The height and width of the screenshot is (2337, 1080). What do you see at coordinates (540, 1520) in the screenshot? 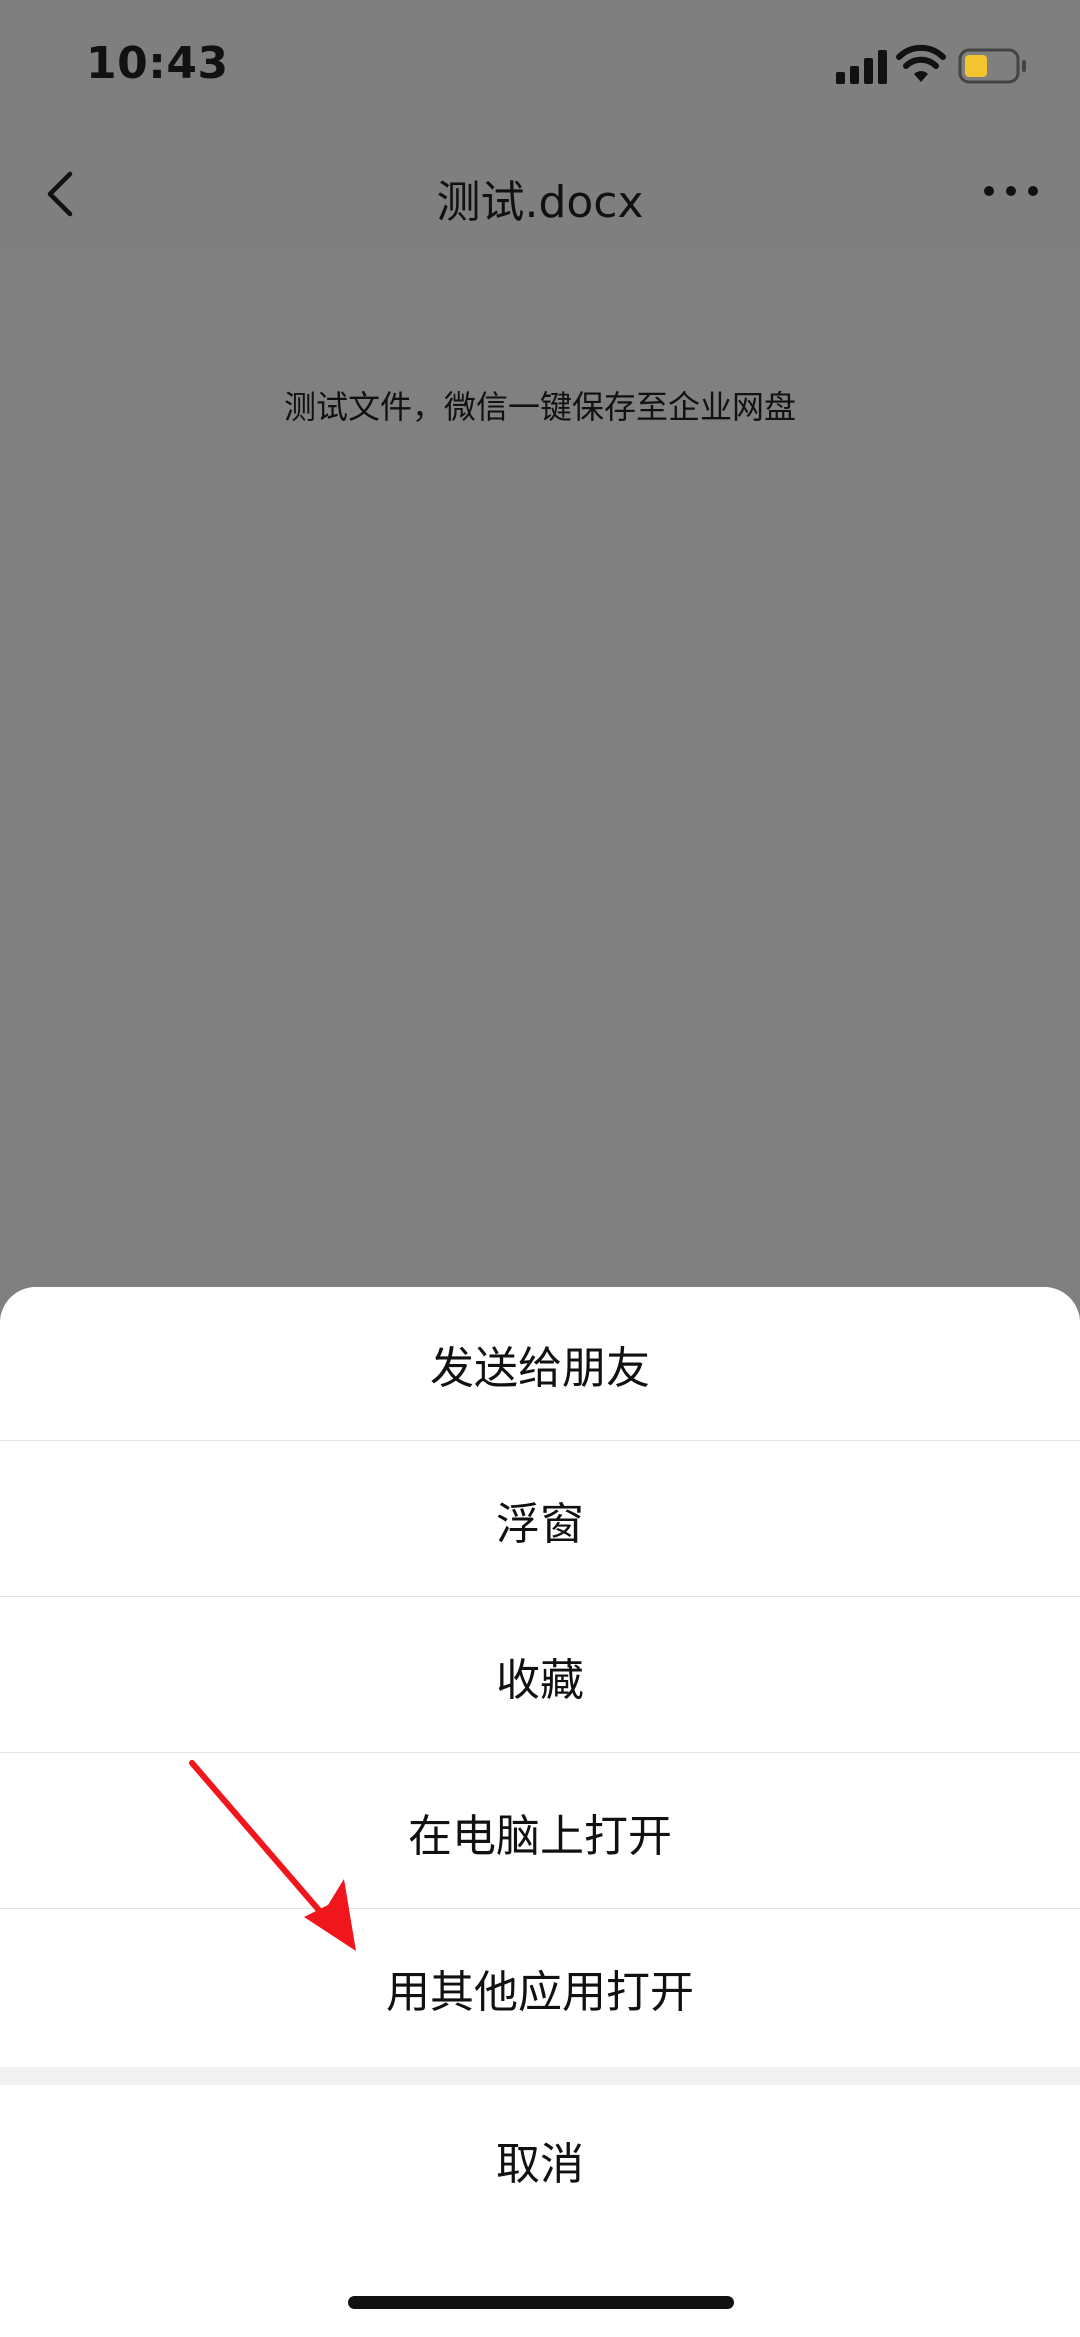
I see `floating-window-button: 浮窗` at bounding box center [540, 1520].